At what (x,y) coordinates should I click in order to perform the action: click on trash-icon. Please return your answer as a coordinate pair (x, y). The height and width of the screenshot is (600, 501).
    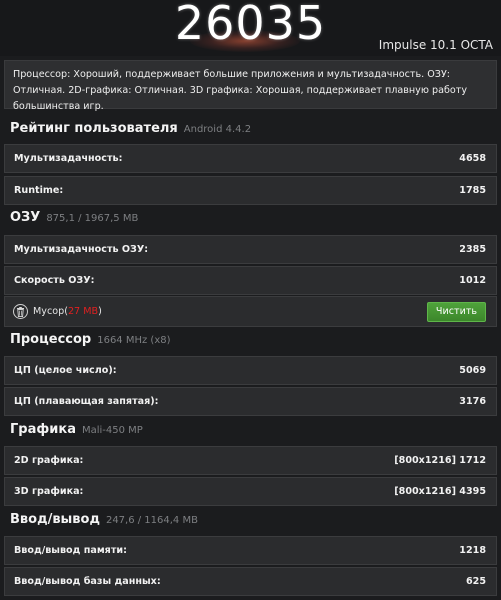
    Looking at the image, I should click on (20, 311).